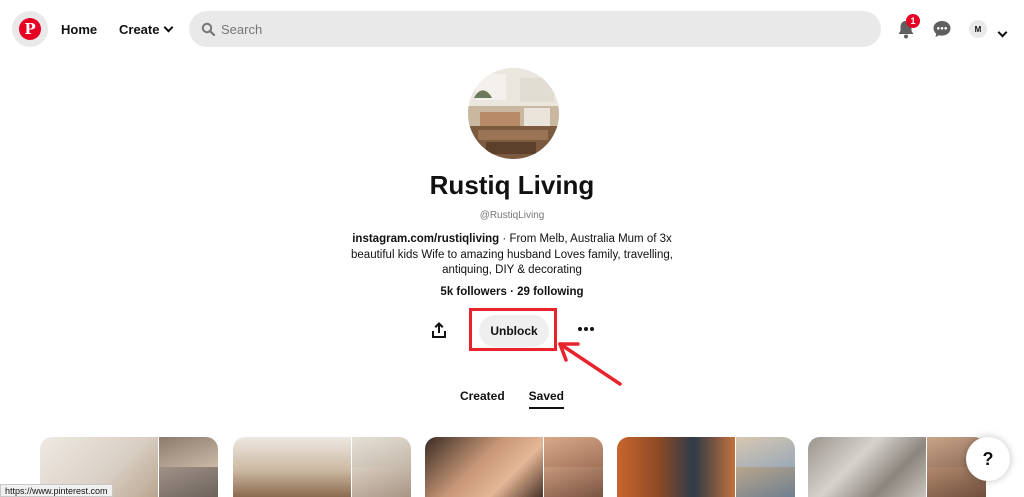 The width and height of the screenshot is (1024, 497). I want to click on messages-button, so click(942, 29).